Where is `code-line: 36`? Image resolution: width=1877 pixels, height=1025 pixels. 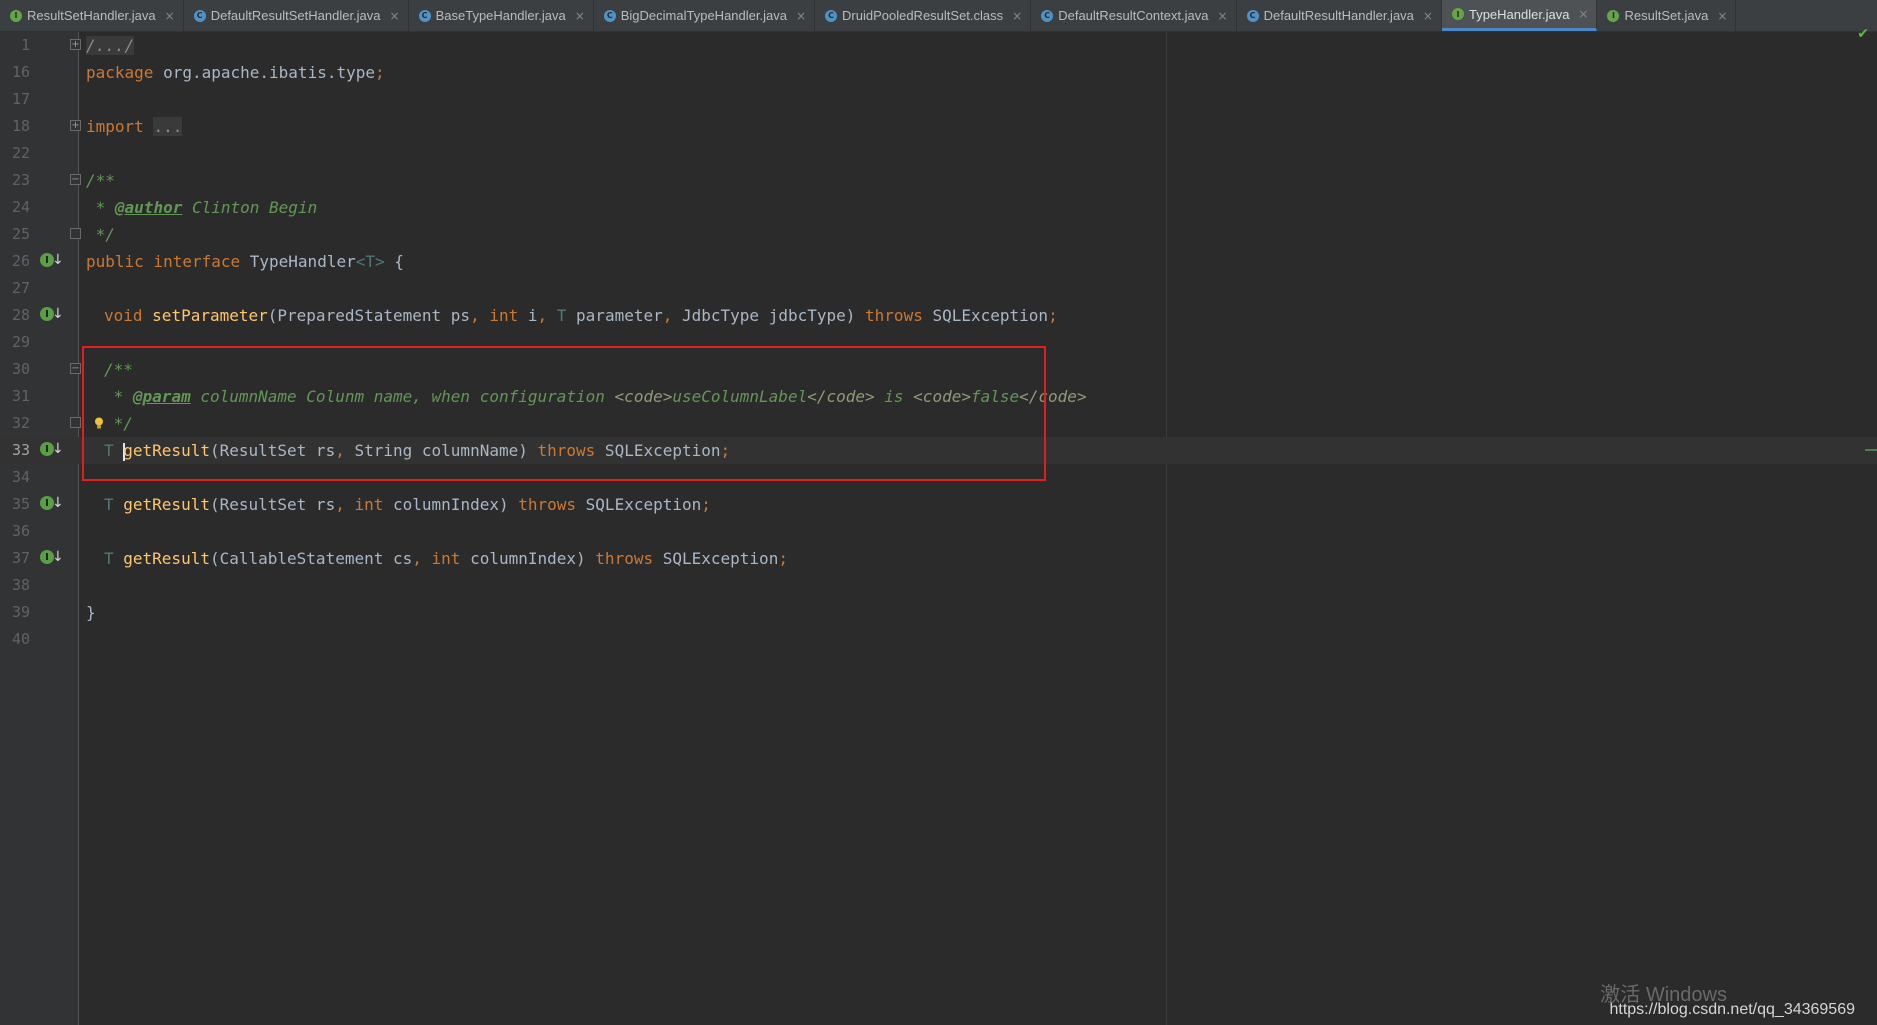 code-line: 36 is located at coordinates (938, 531).